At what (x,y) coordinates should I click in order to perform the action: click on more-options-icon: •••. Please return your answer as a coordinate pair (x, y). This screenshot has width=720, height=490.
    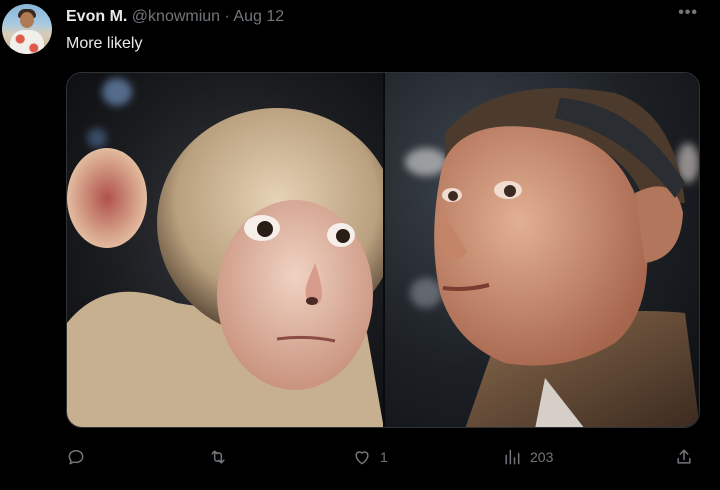
    Looking at the image, I should click on (688, 13).